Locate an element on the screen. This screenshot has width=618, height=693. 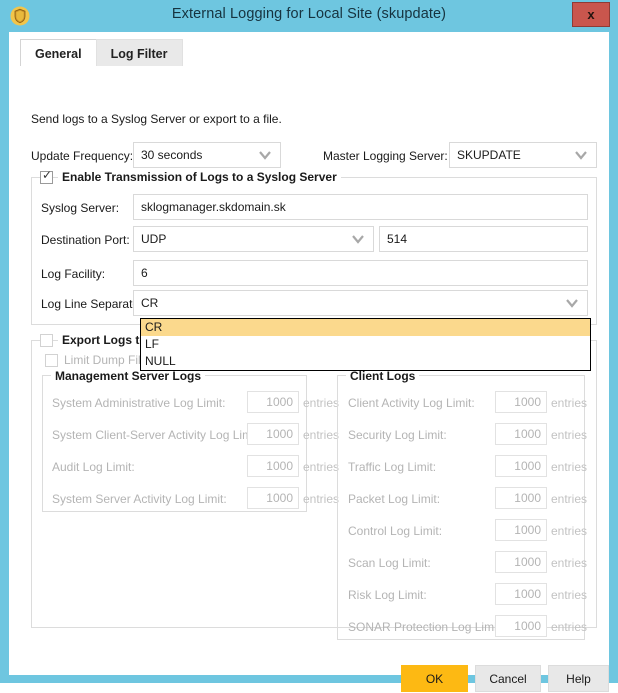
enable-syslog-checkbox: ✓ is located at coordinates (46, 176).